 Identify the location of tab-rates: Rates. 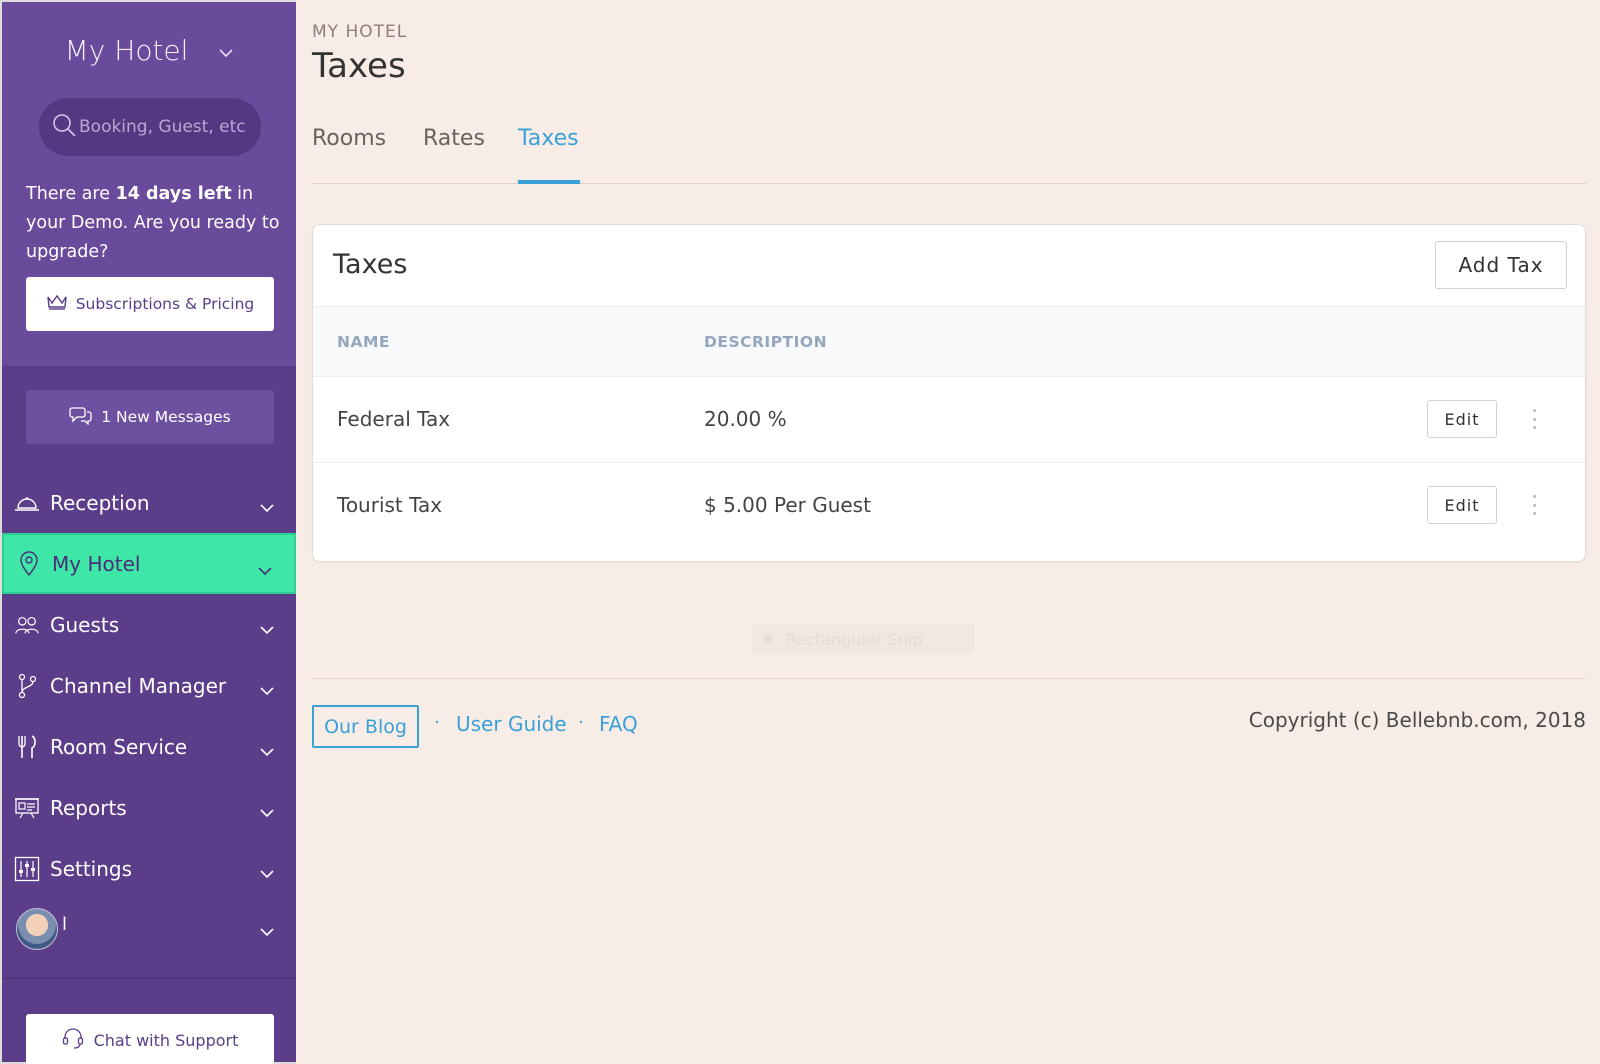
(454, 155).